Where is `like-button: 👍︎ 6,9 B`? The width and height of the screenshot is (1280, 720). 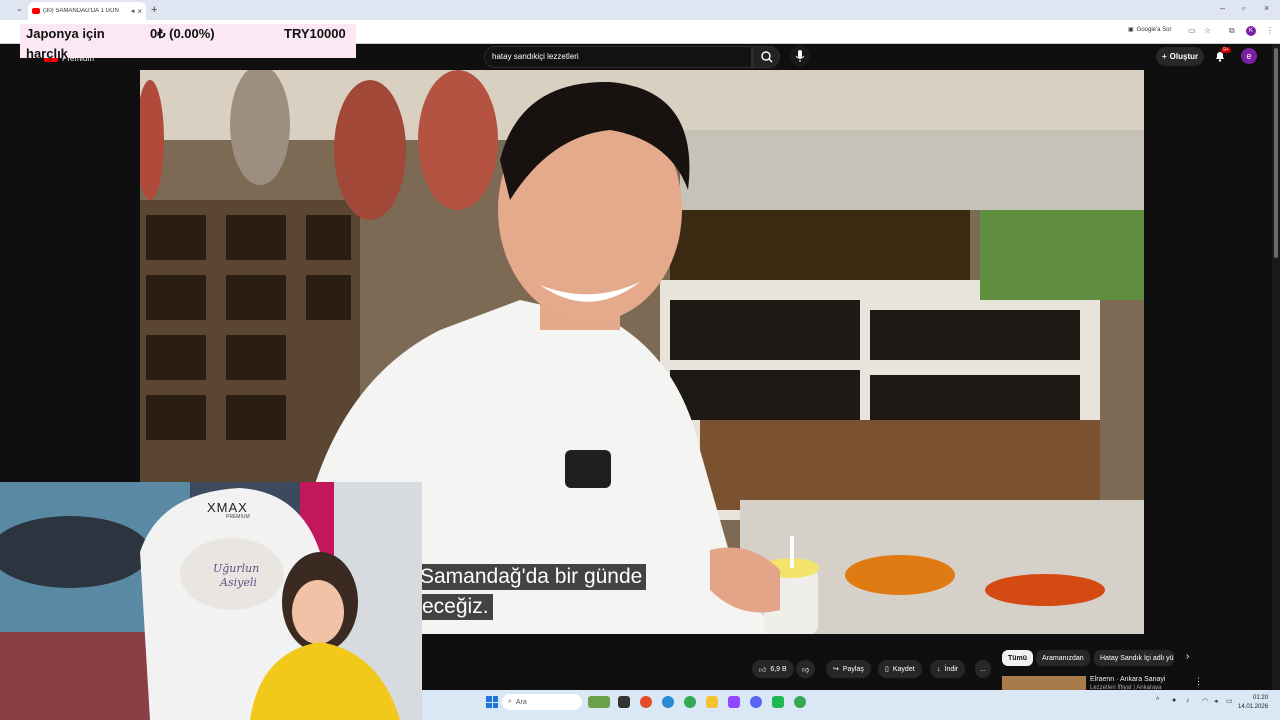 like-button: 👍︎ 6,9 B is located at coordinates (773, 669).